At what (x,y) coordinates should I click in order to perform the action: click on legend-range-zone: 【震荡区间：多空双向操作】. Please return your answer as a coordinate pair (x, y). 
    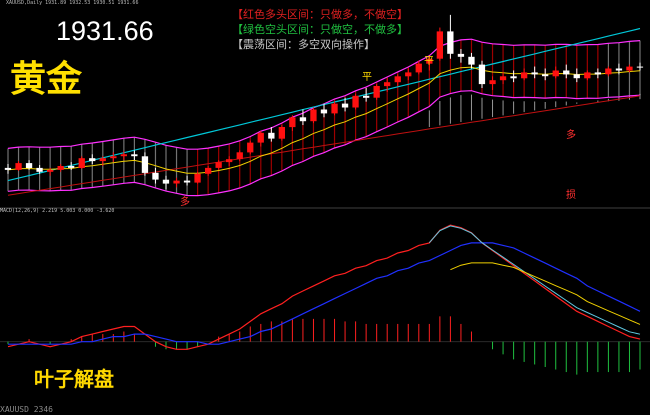
    Looking at the image, I should click on (303, 44).